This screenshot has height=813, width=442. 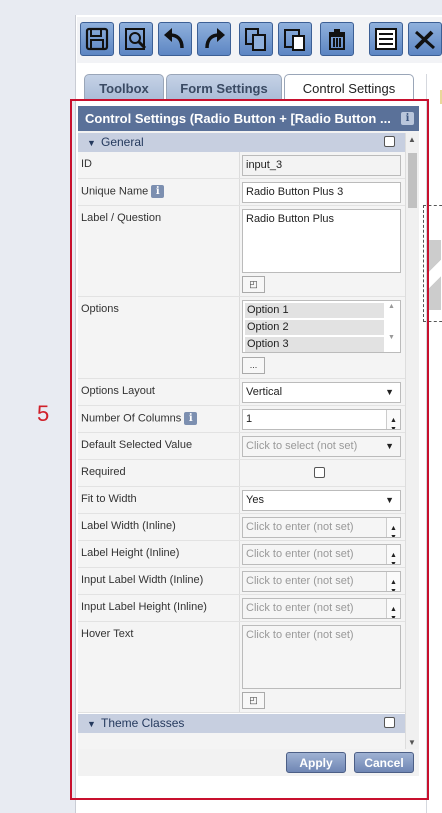 I want to click on list-button, so click(x=386, y=39).